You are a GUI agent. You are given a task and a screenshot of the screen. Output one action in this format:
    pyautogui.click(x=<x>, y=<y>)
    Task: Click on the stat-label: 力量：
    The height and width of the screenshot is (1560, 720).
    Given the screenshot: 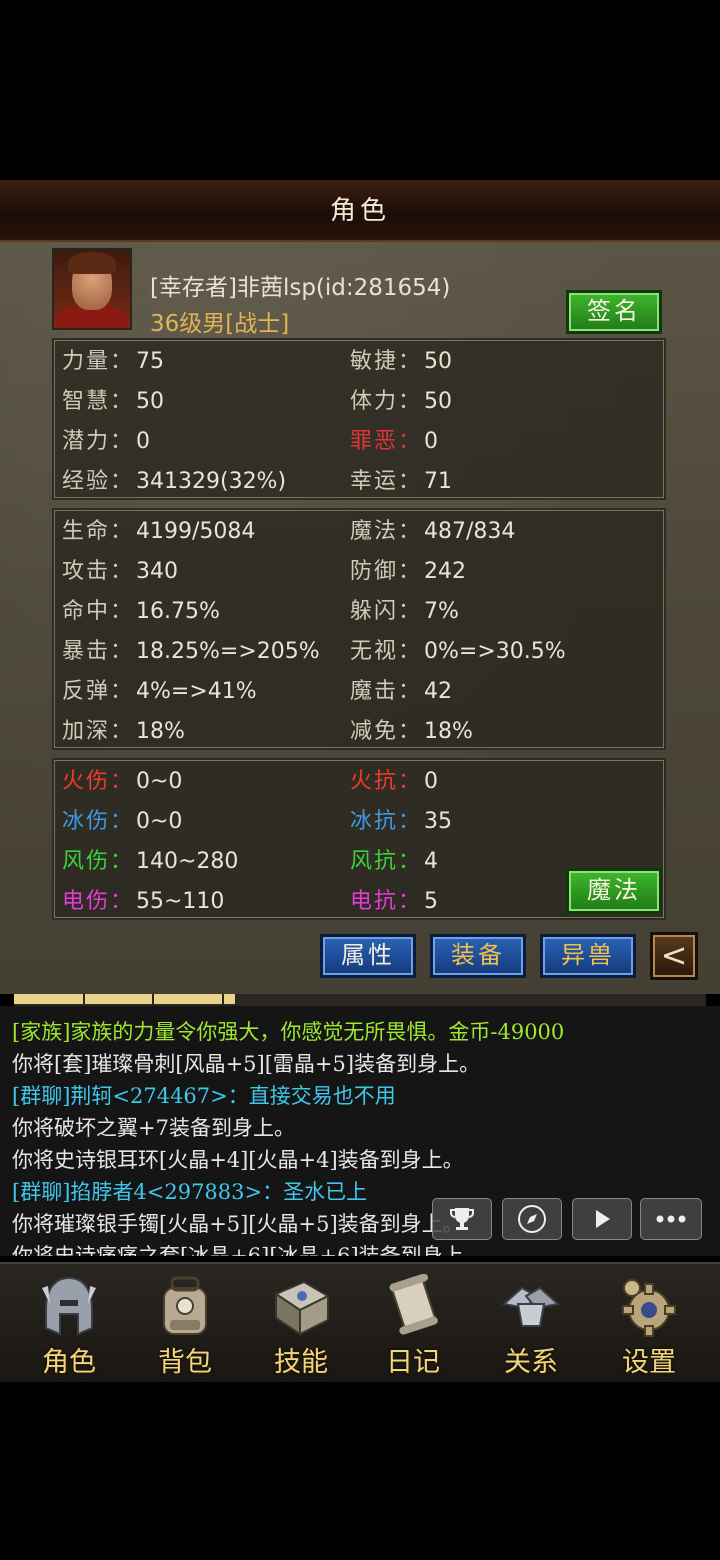 What is the action you would take?
    pyautogui.click(x=98, y=361)
    